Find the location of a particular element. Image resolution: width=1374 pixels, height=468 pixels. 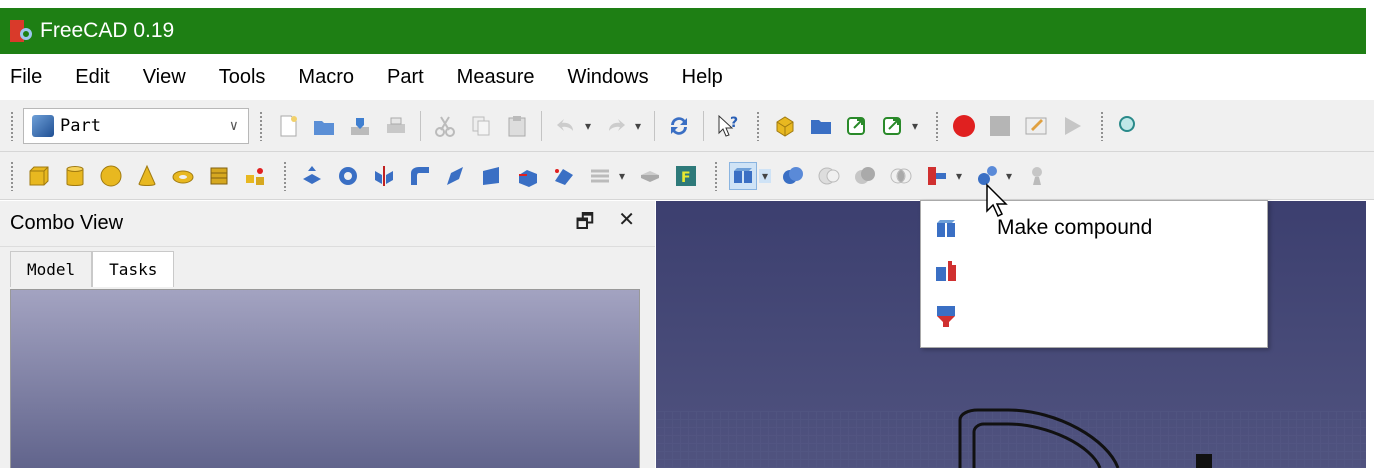

fuse-icon is located at coordinates (865, 176).